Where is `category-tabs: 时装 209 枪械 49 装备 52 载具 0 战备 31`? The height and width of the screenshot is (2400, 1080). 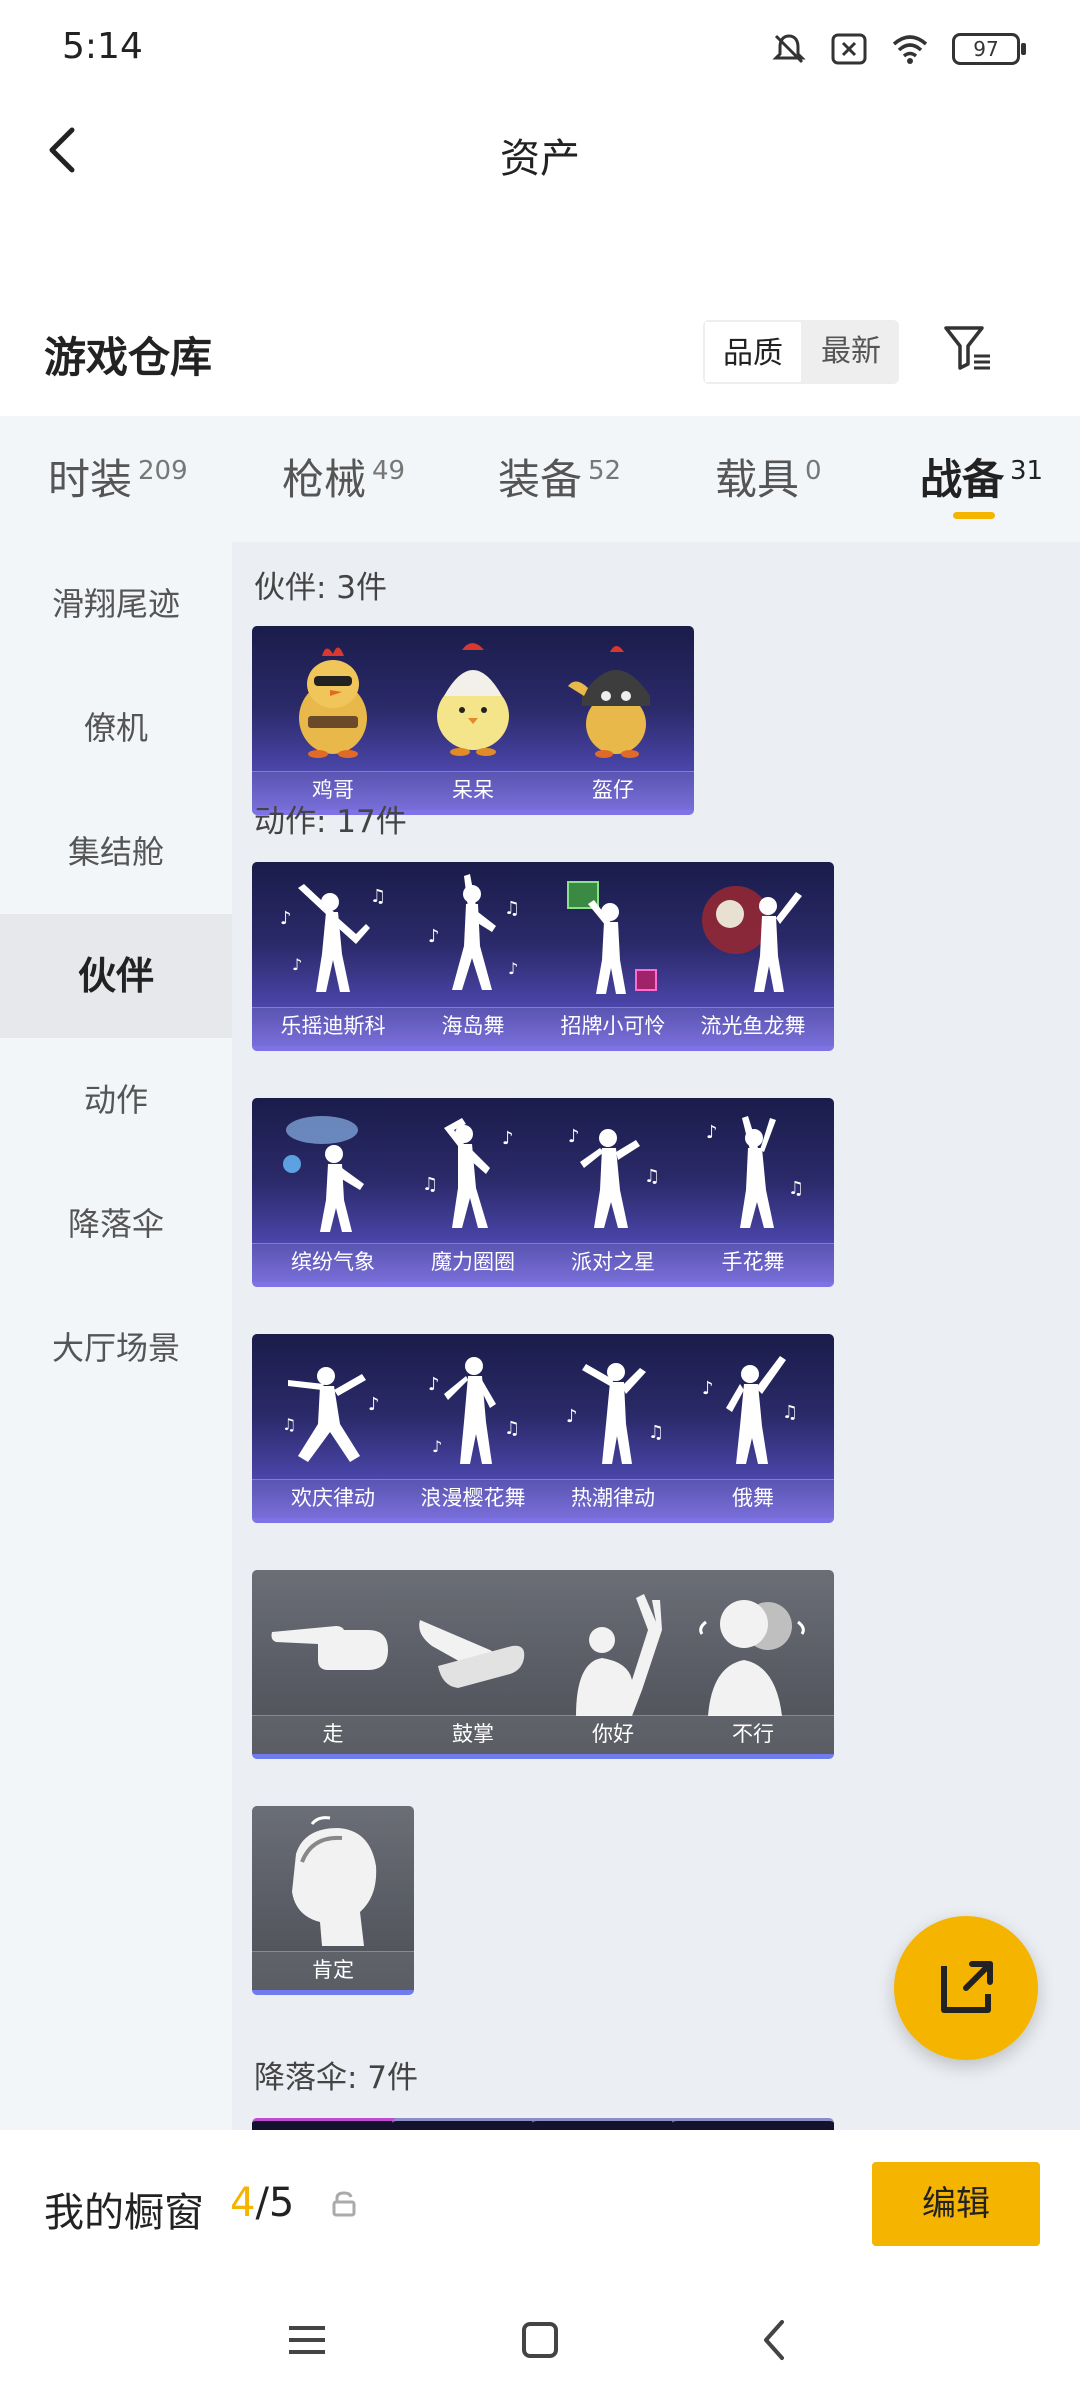 category-tabs: 时装 209 枪械 49 装备 52 载具 0 战备 31 is located at coordinates (540, 479).